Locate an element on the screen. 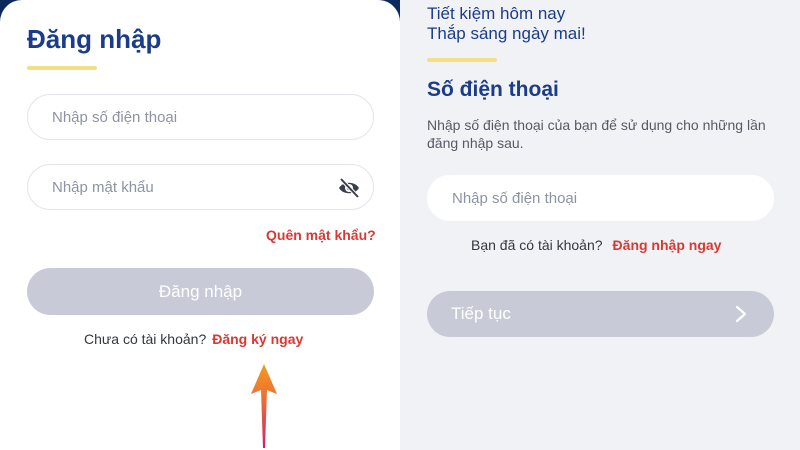 The image size is (800, 450). phone-step-title: Số điện thoại is located at coordinates (493, 89).